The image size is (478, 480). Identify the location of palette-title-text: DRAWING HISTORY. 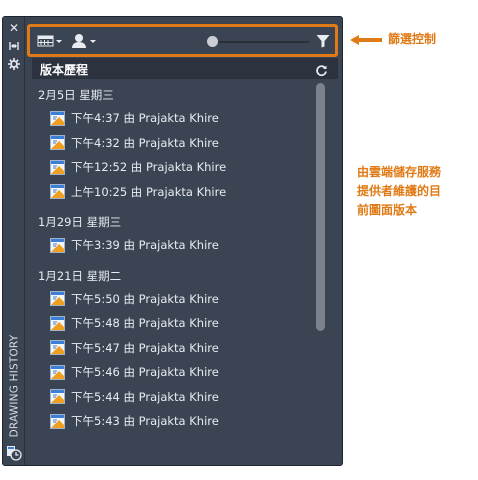
(14, 386).